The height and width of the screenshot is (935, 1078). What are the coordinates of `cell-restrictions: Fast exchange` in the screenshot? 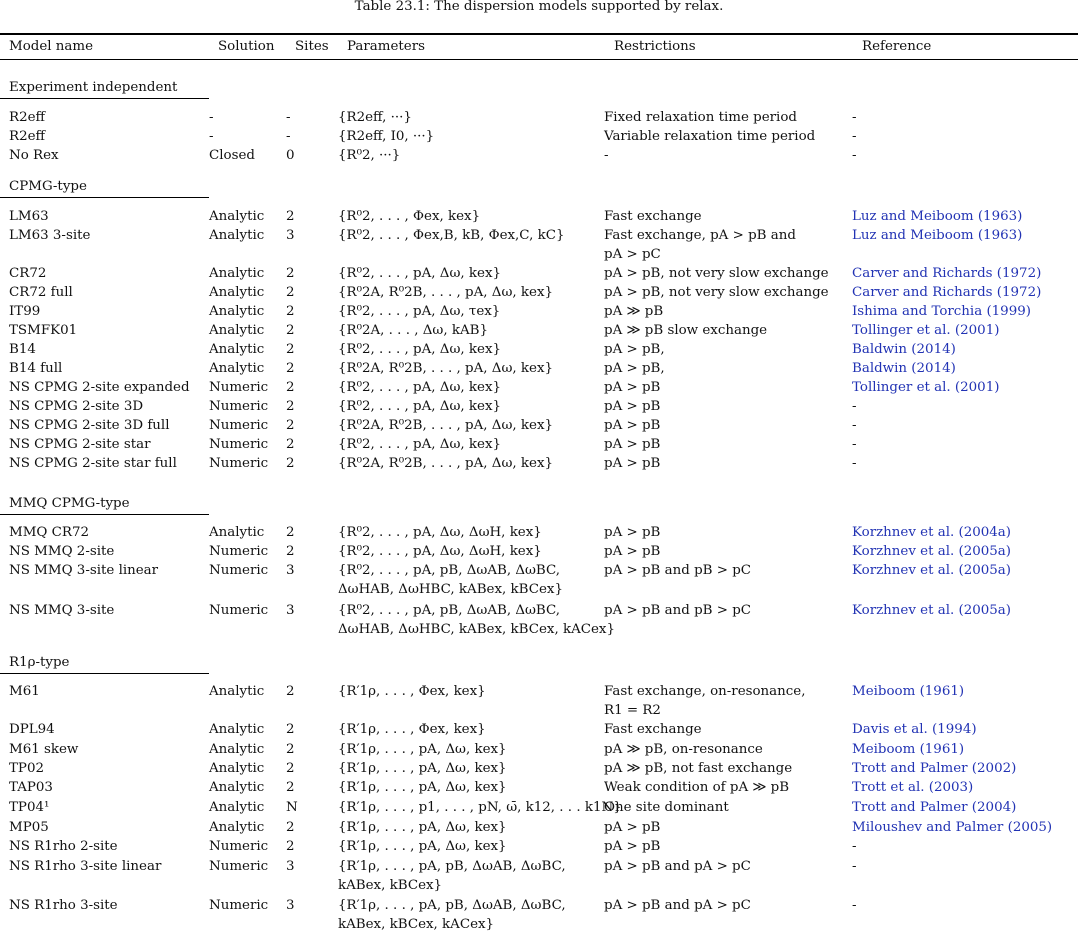 It's located at (653, 216).